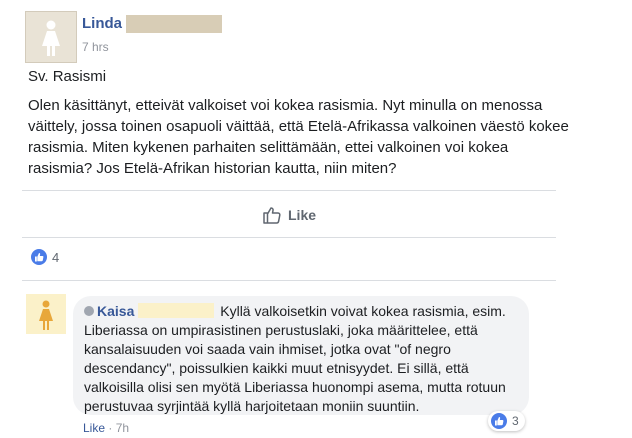 This screenshot has height=438, width=632. What do you see at coordinates (115, 311) in the screenshot?
I see `comment-author-name: Kaisa` at bounding box center [115, 311].